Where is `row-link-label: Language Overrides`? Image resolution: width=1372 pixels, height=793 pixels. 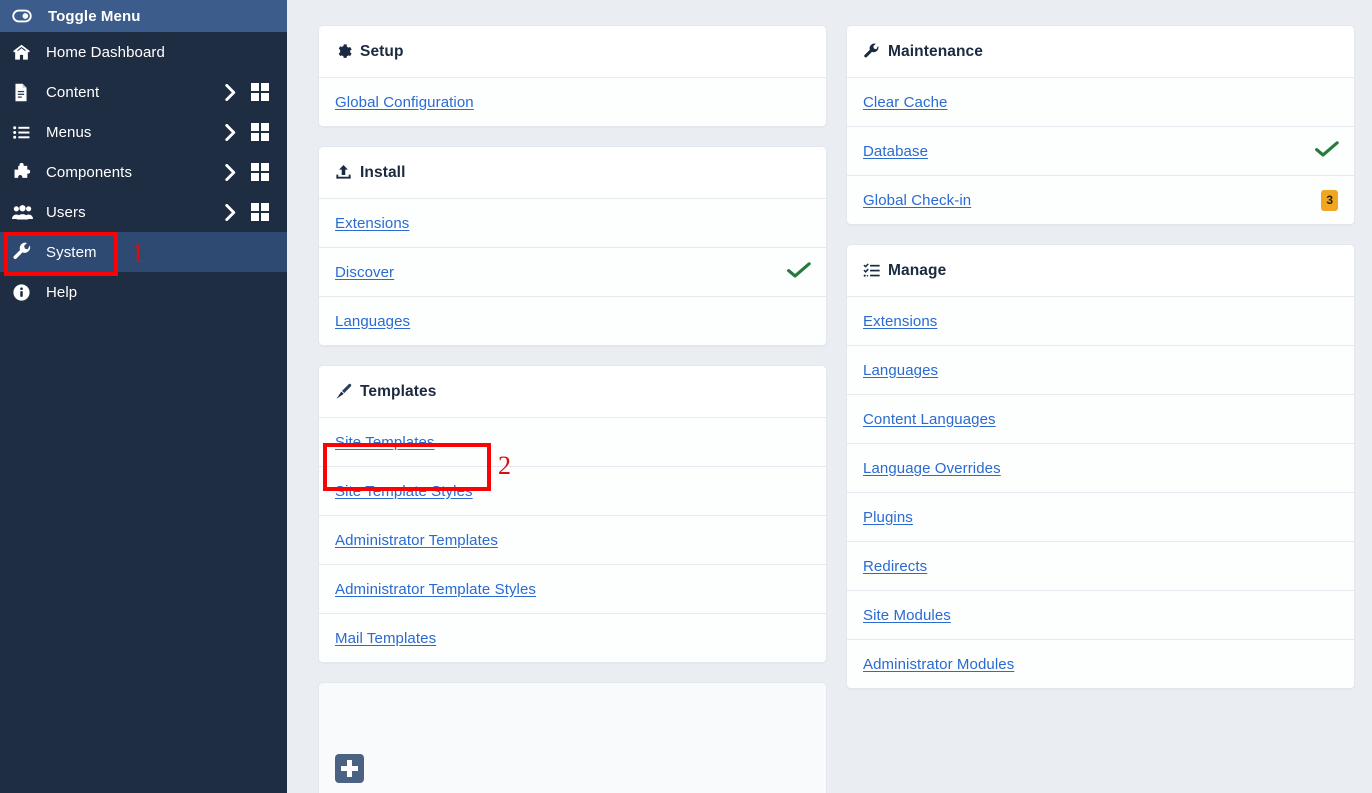 row-link-label: Language Overrides is located at coordinates (932, 468).